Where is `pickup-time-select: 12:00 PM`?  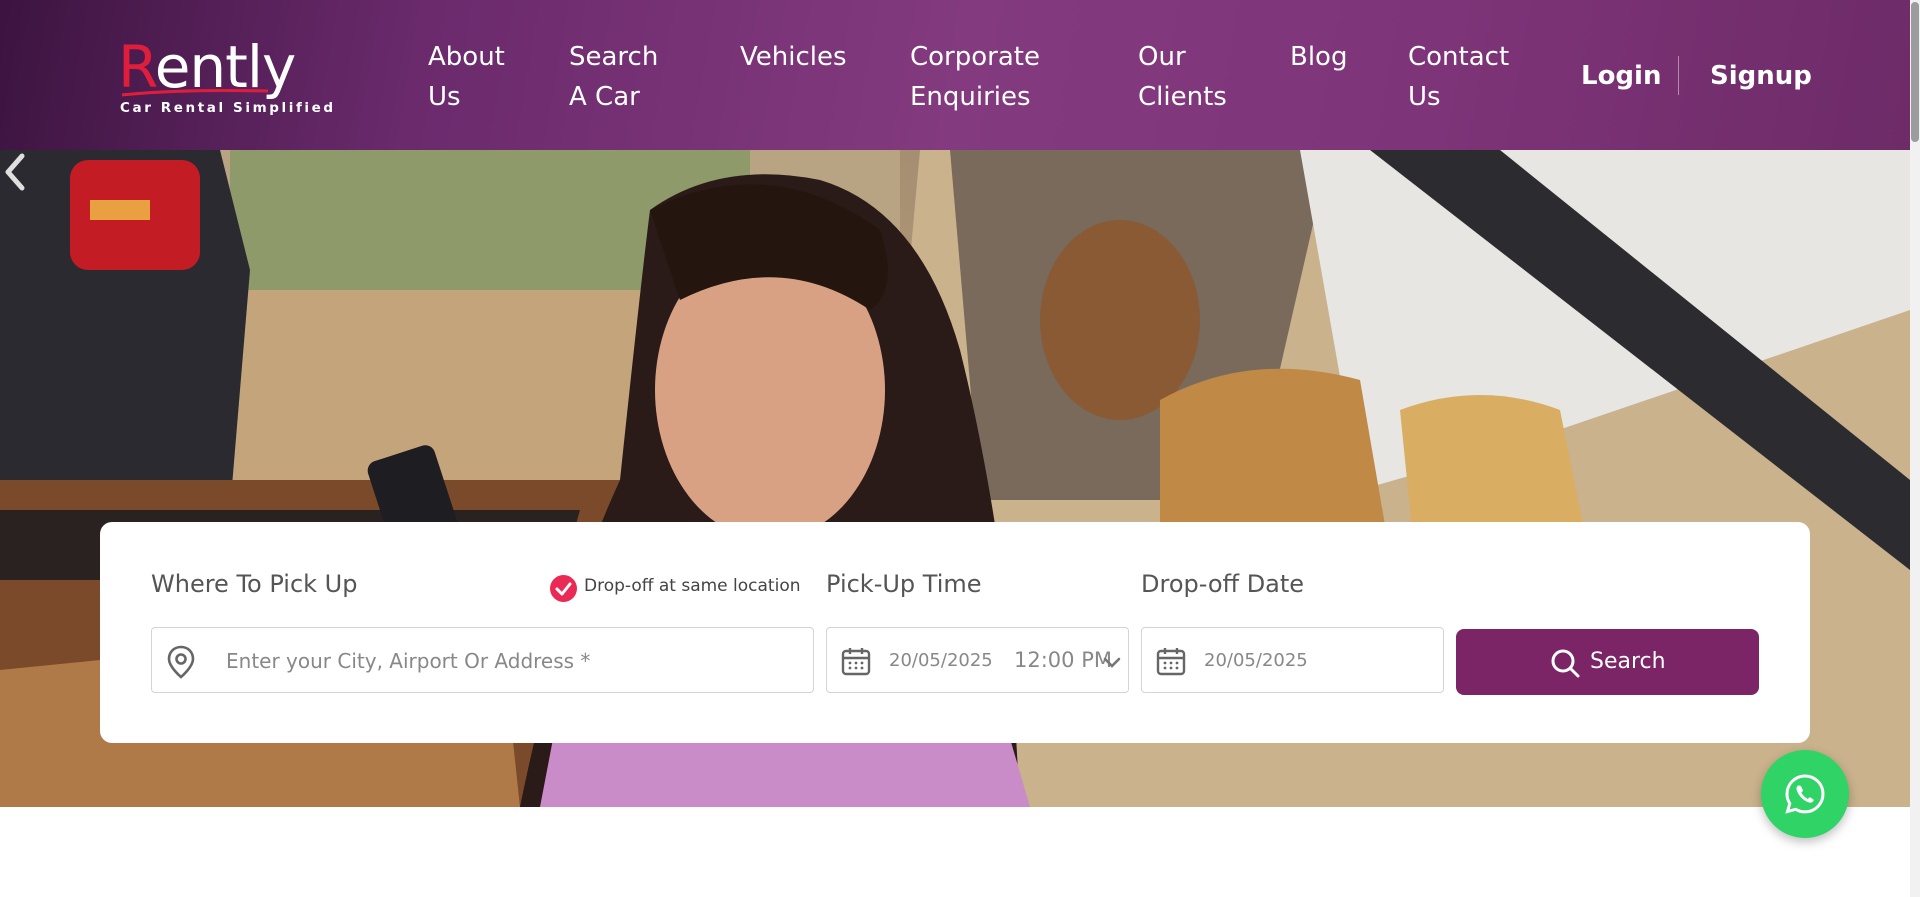 pickup-time-select: 12:00 PM is located at coordinates (1063, 660).